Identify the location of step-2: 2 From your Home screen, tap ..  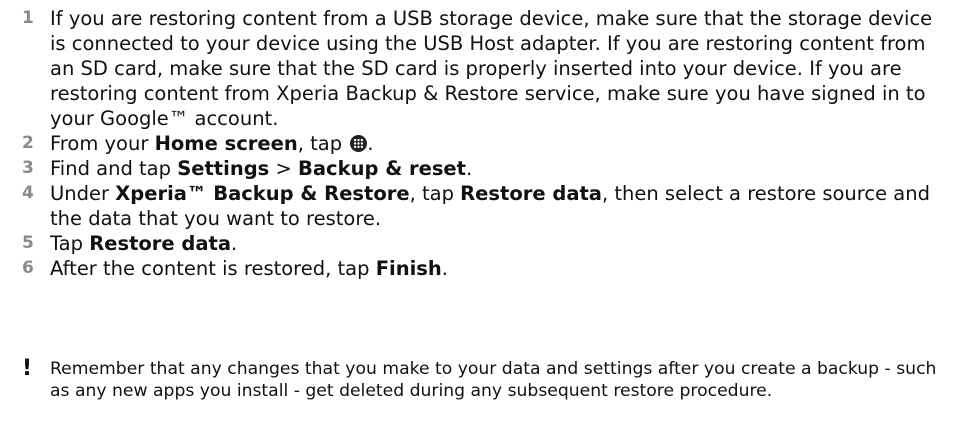
(482, 143).